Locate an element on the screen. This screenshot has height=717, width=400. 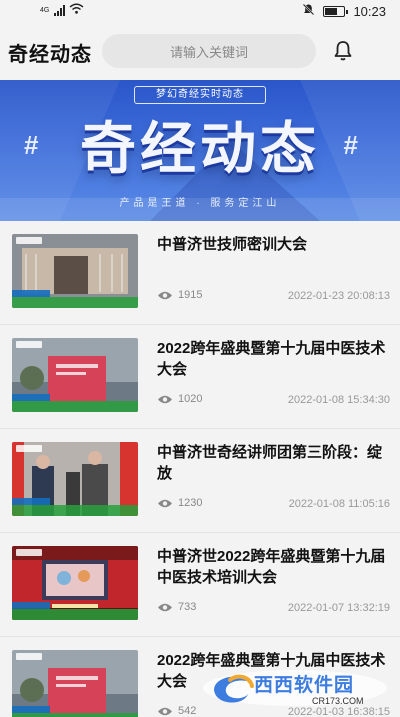
news-date: 2022-01-07 13:32:19 is located at coordinates (338, 608).